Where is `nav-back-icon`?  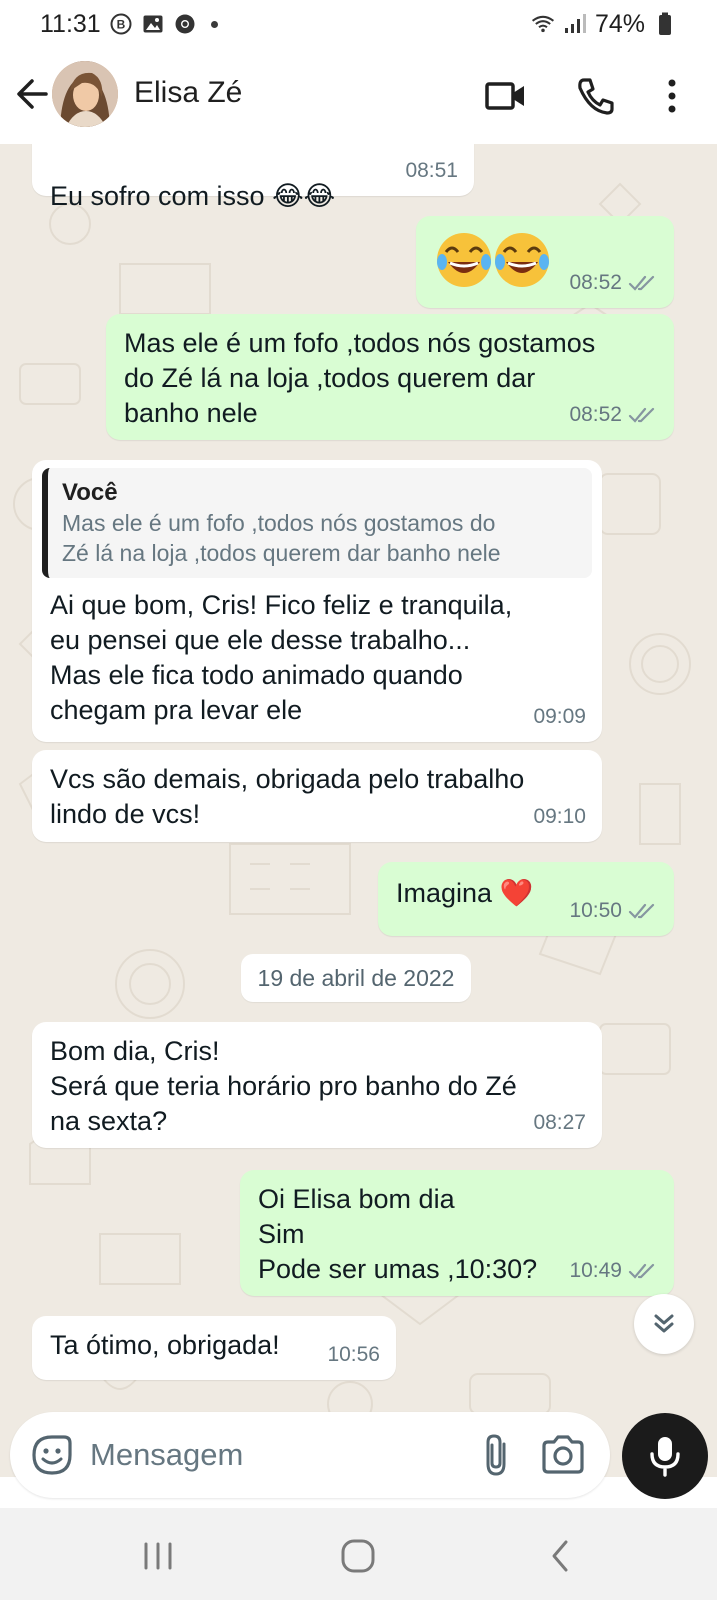
nav-back-icon is located at coordinates (562, 1556).